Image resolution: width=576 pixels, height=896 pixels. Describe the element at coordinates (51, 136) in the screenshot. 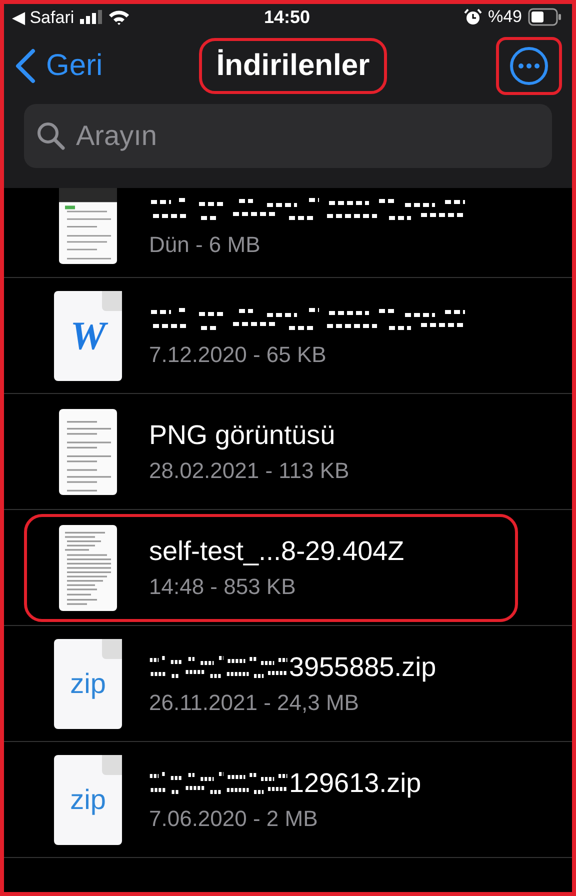

I see `search-icon` at that location.